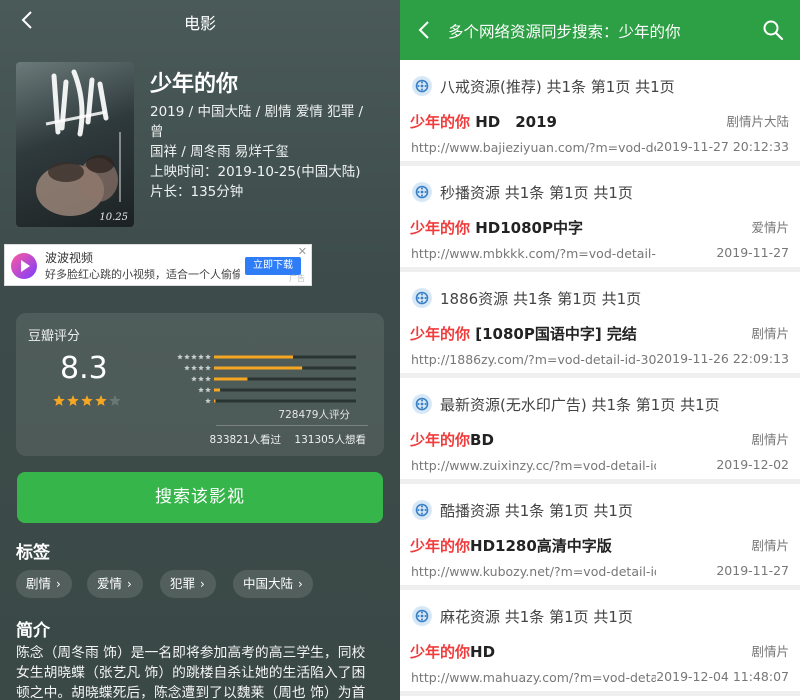 The image size is (800, 700). I want to click on tag-chip: 中国大陆 ›, so click(273, 584).